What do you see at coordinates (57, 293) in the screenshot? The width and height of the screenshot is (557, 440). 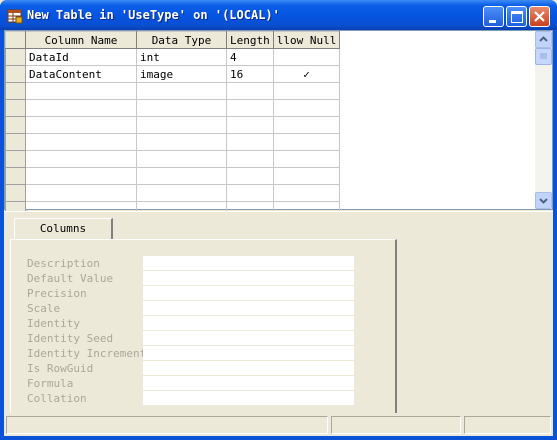 I see `property-label: Precision` at bounding box center [57, 293].